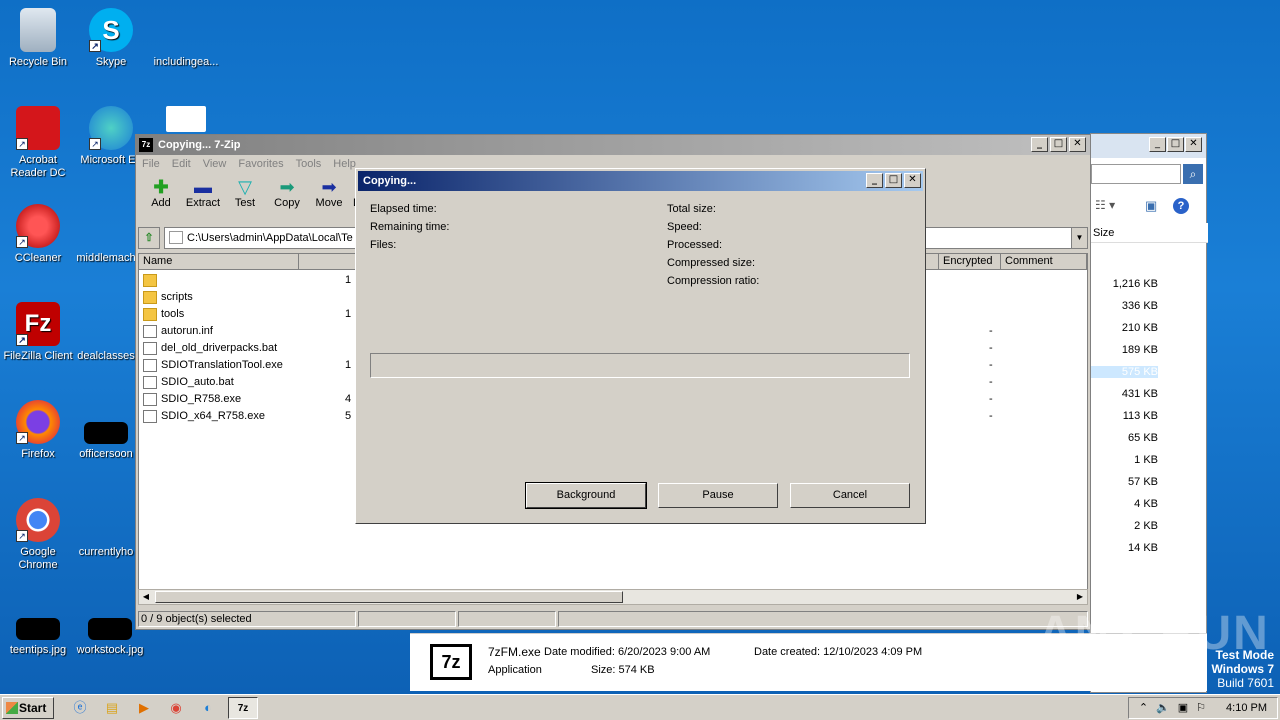  Describe the element at coordinates (1123, 394) in the screenshot. I see `list-item: 431 KB` at that location.